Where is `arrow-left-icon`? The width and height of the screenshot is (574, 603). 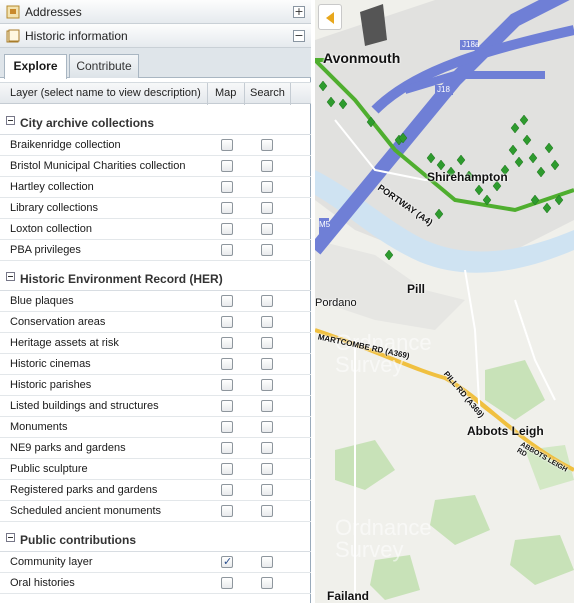 arrow-left-icon is located at coordinates (330, 18).